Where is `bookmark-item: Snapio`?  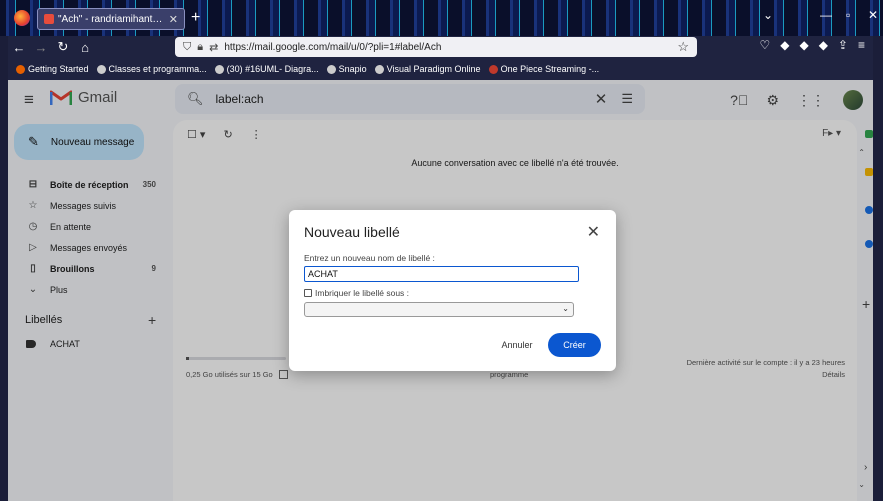 bookmark-item: Snapio is located at coordinates (346, 69).